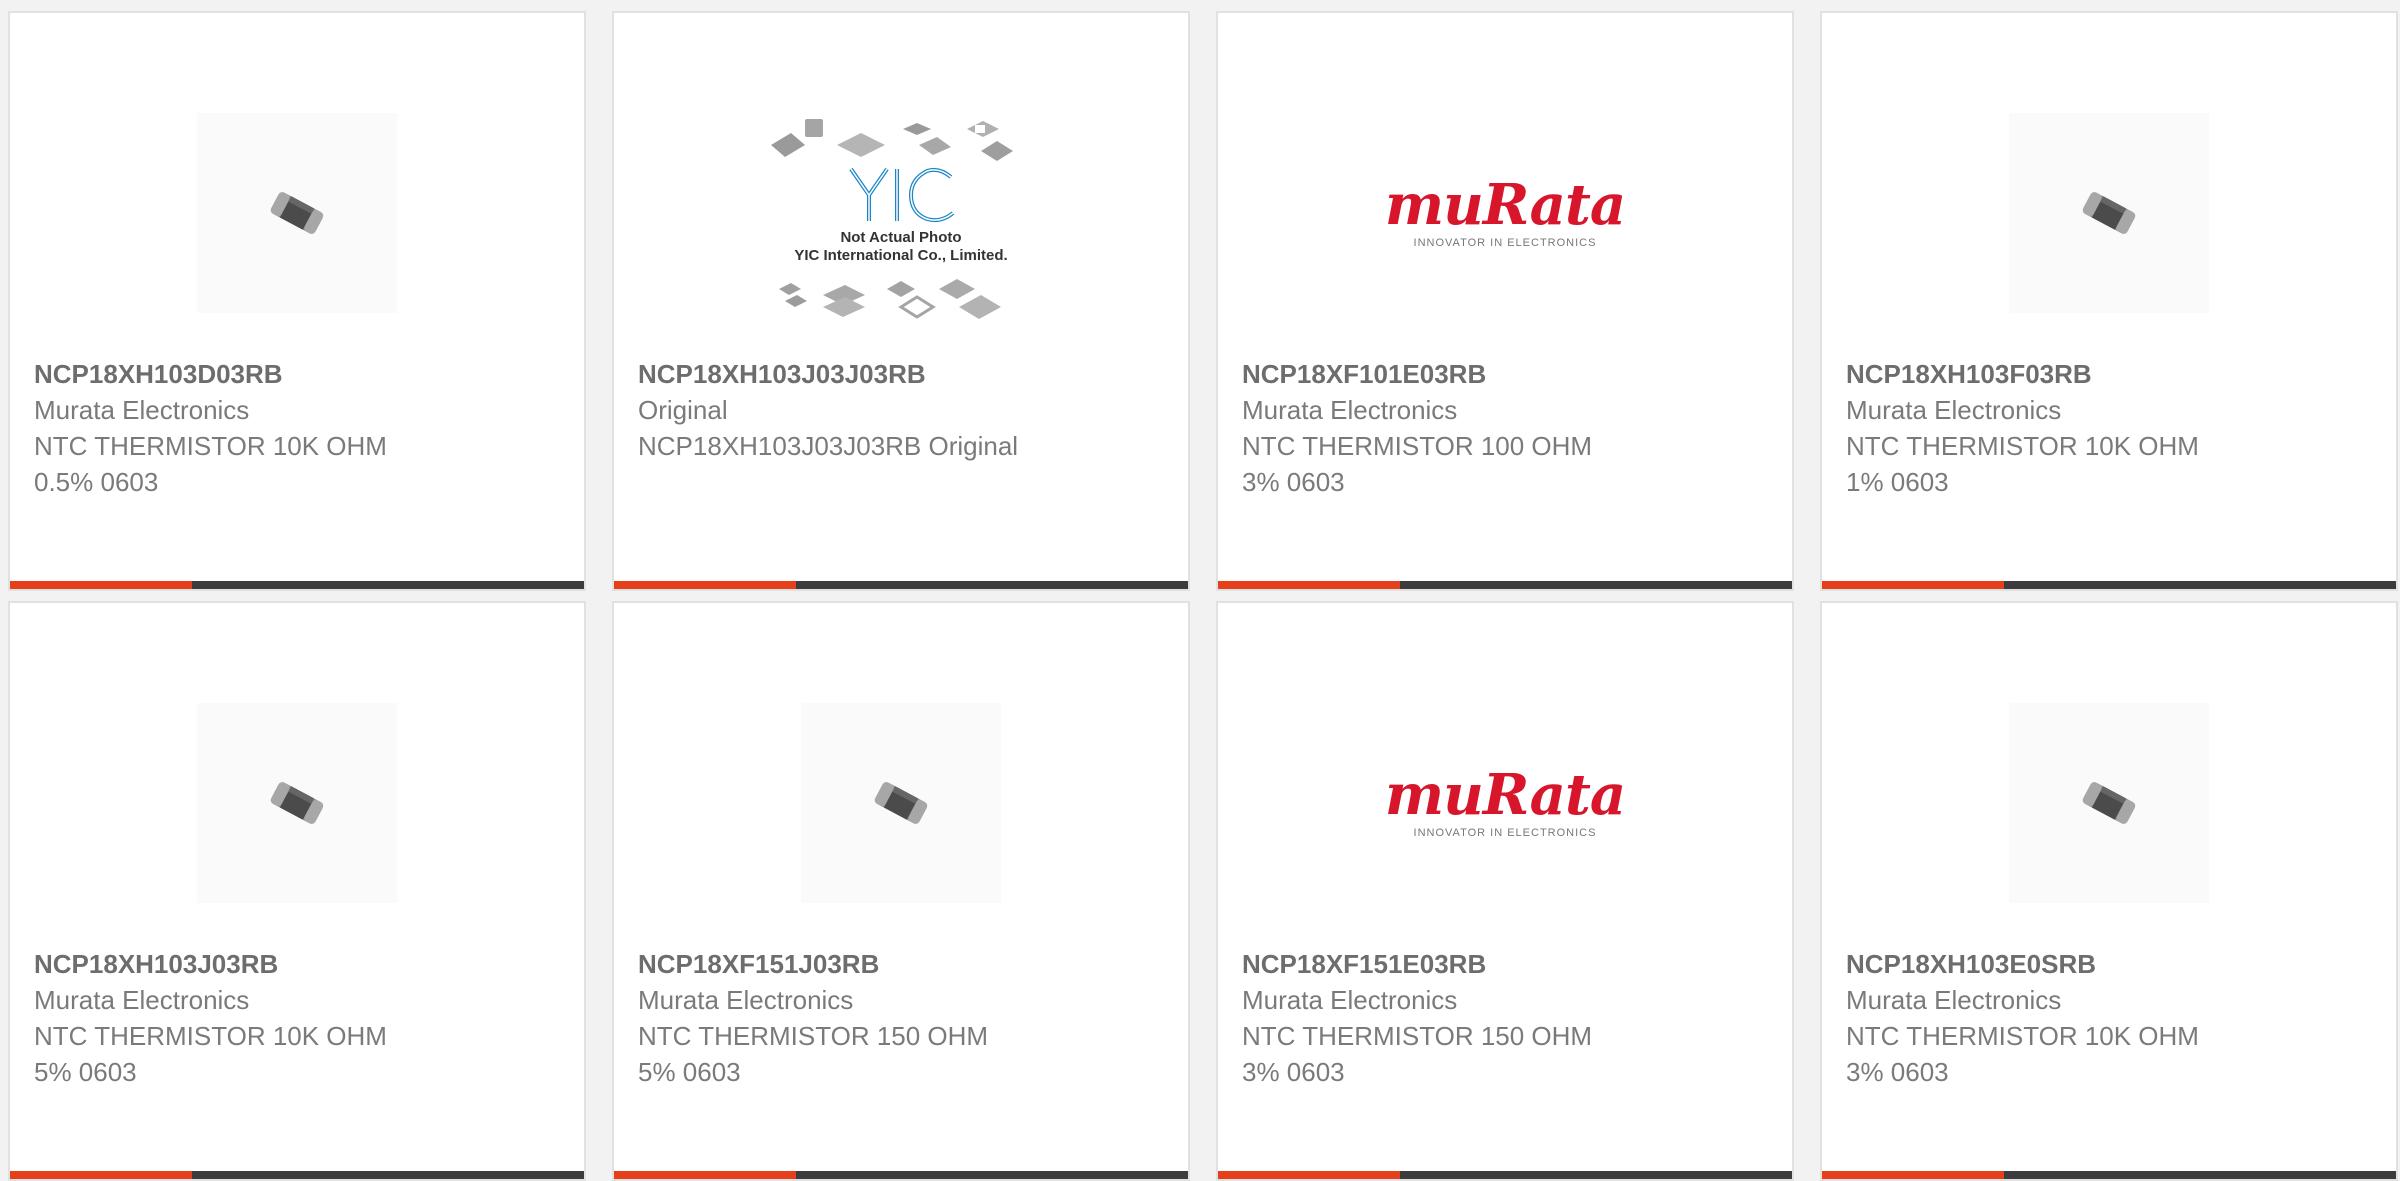 Image resolution: width=2400 pixels, height=1181 pixels. I want to click on part-number: NCP18XF101E03RB, so click(1507, 374).